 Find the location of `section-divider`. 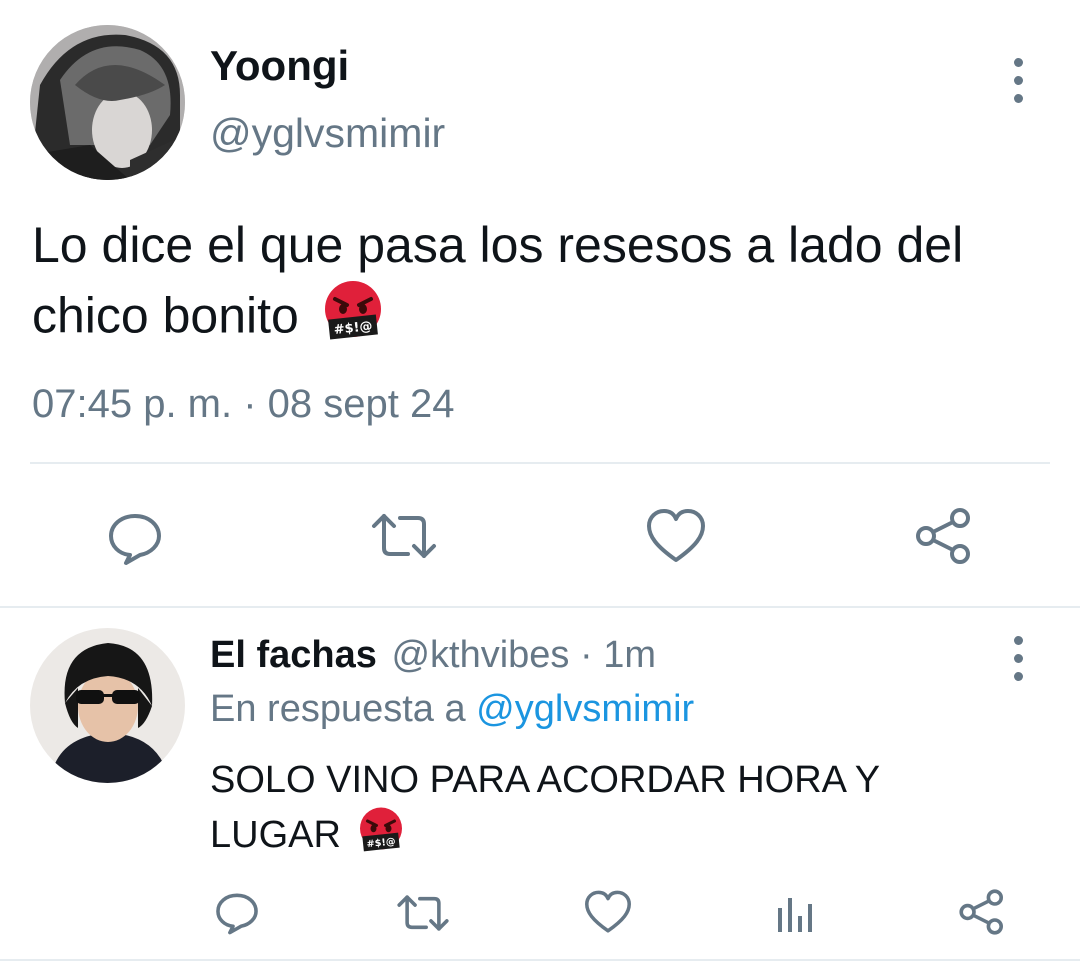

section-divider is located at coordinates (540, 607).